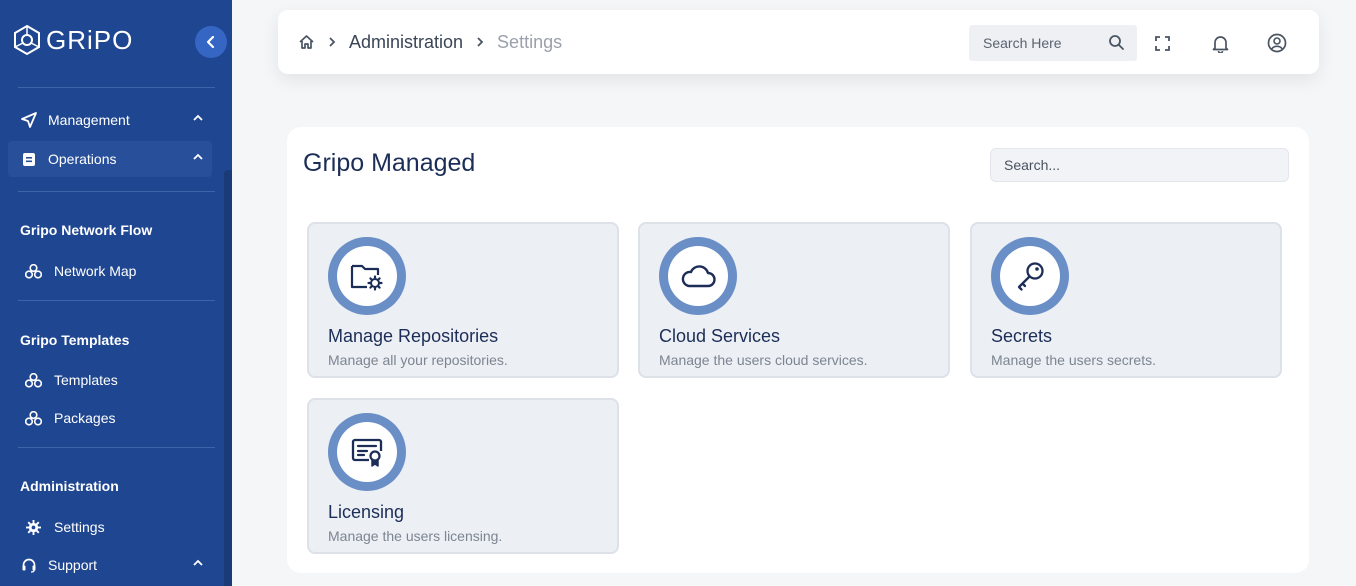  I want to click on headset-icon, so click(29, 565).